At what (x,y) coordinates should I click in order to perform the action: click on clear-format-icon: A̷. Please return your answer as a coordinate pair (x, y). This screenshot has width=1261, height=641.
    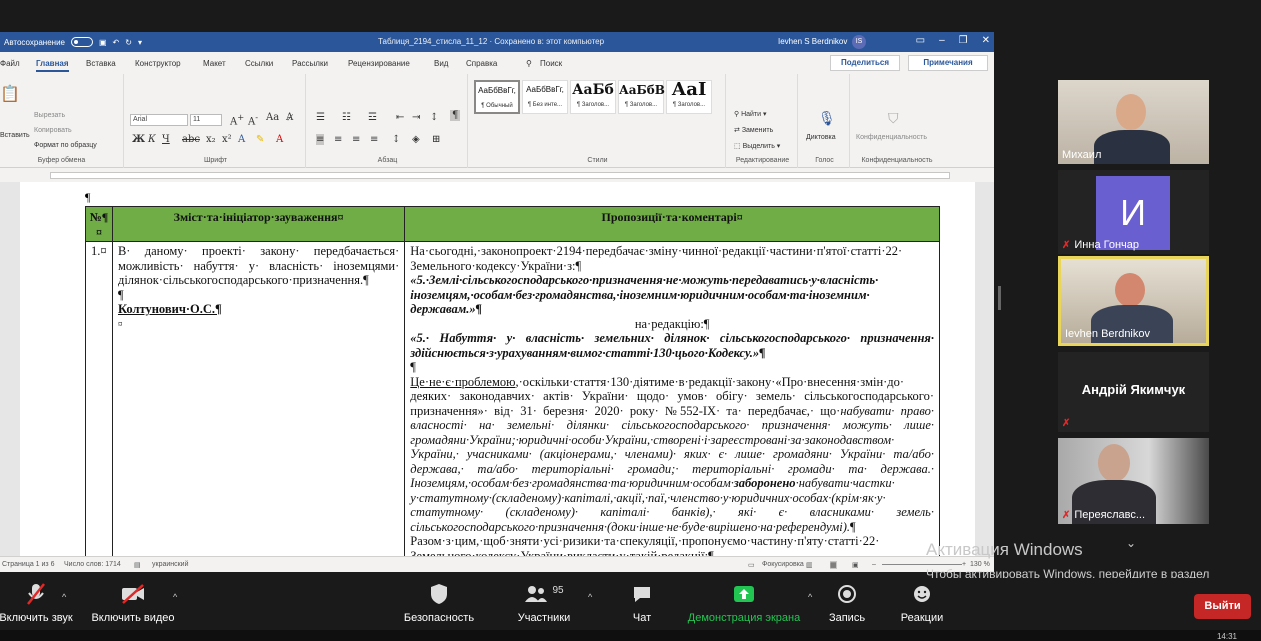
    Looking at the image, I should click on (289, 117).